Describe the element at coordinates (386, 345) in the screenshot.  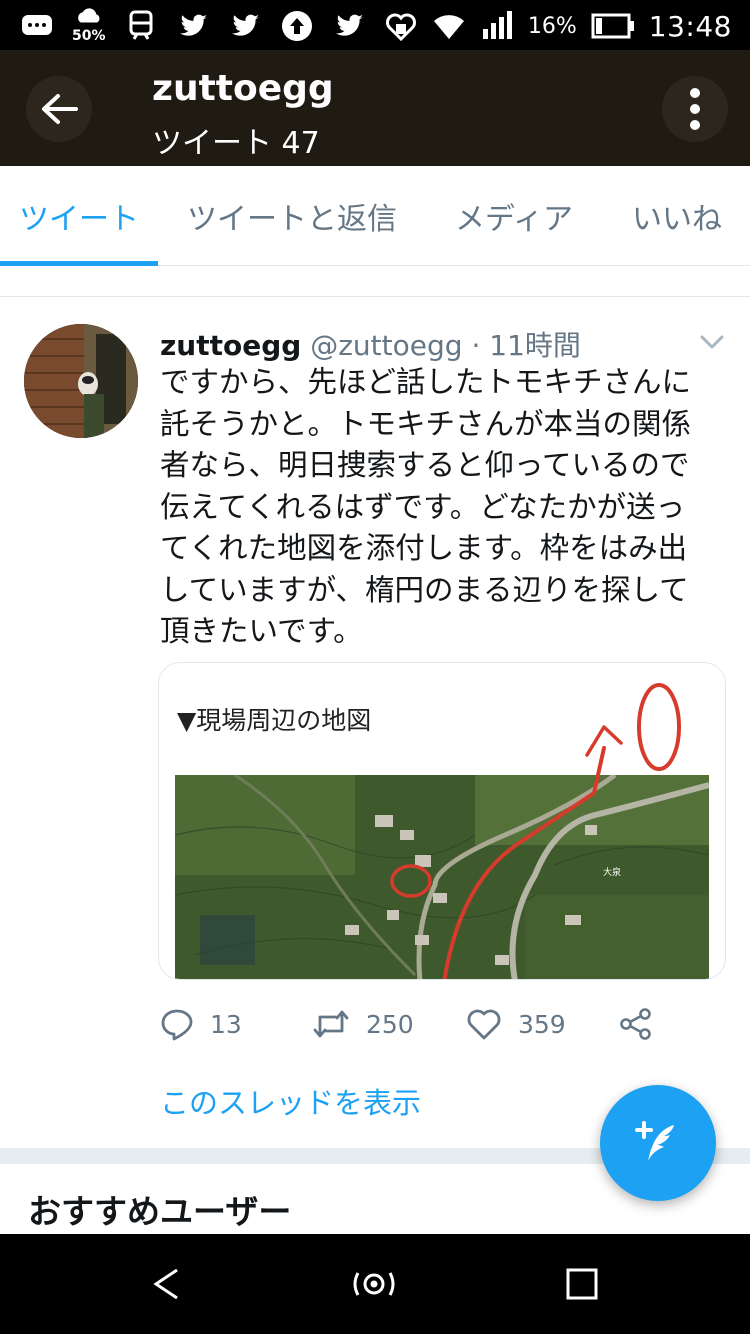
I see `author-handle: @zuttoegg` at that location.